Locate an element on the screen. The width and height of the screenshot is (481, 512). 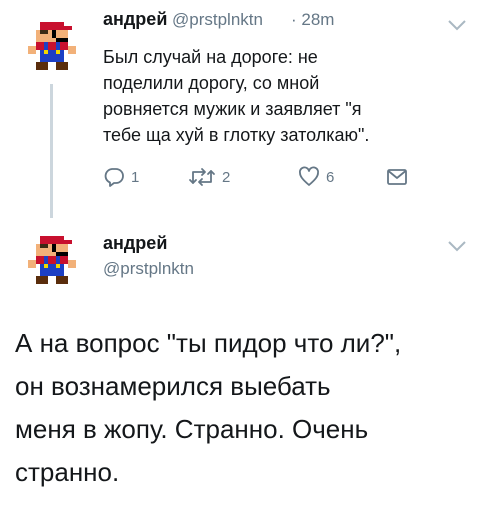
thread-connector-line is located at coordinates (51, 151).